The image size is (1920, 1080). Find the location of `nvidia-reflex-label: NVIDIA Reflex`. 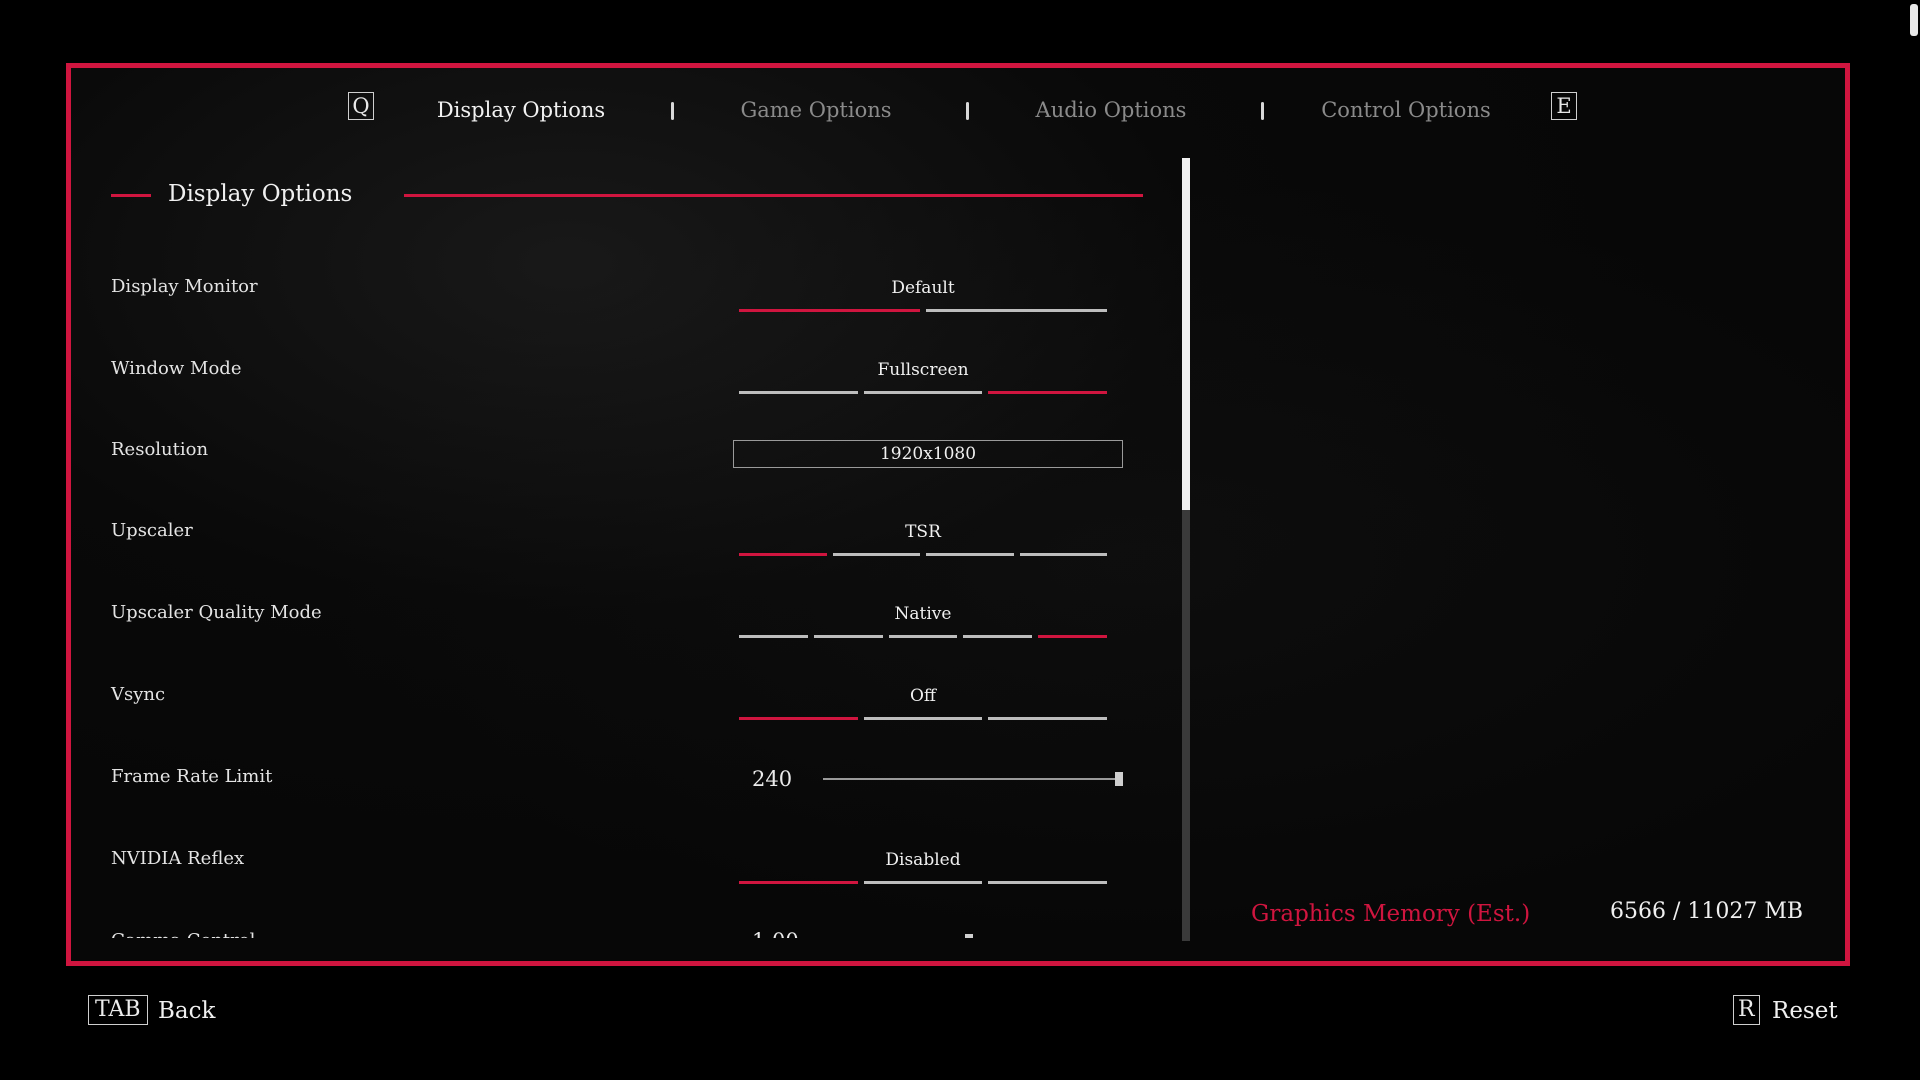

nvidia-reflex-label: NVIDIA Reflex is located at coordinates (178, 858).